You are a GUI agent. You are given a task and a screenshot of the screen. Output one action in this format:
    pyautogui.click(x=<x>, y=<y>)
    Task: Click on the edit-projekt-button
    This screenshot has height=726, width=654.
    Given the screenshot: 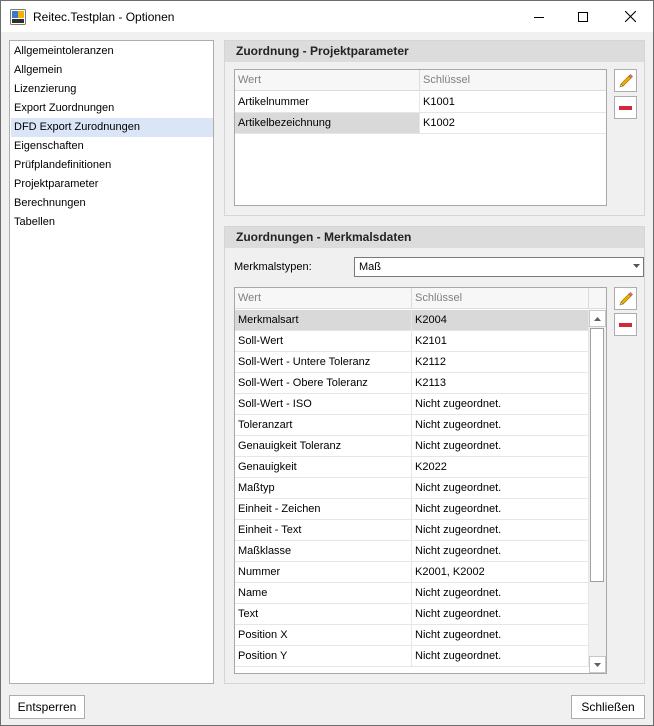 What is the action you would take?
    pyautogui.click(x=625, y=80)
    